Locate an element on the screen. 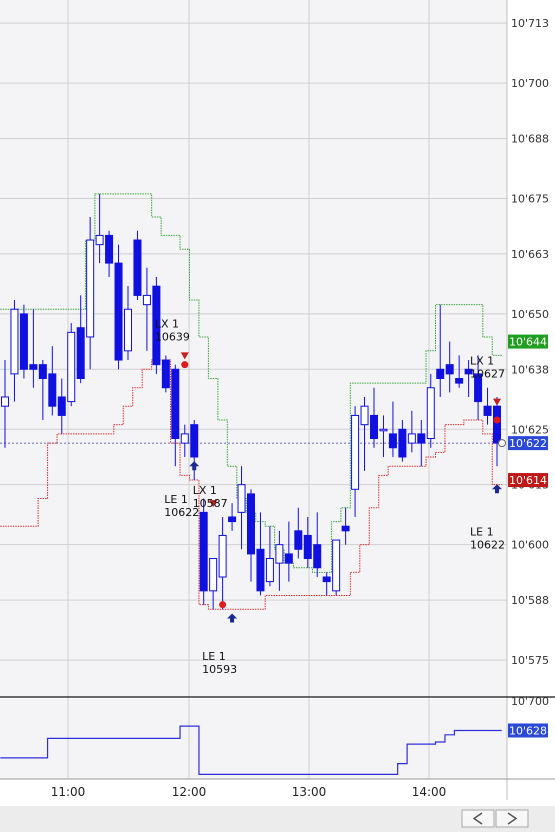  x-tick-label: 14:00 is located at coordinates (429, 792).